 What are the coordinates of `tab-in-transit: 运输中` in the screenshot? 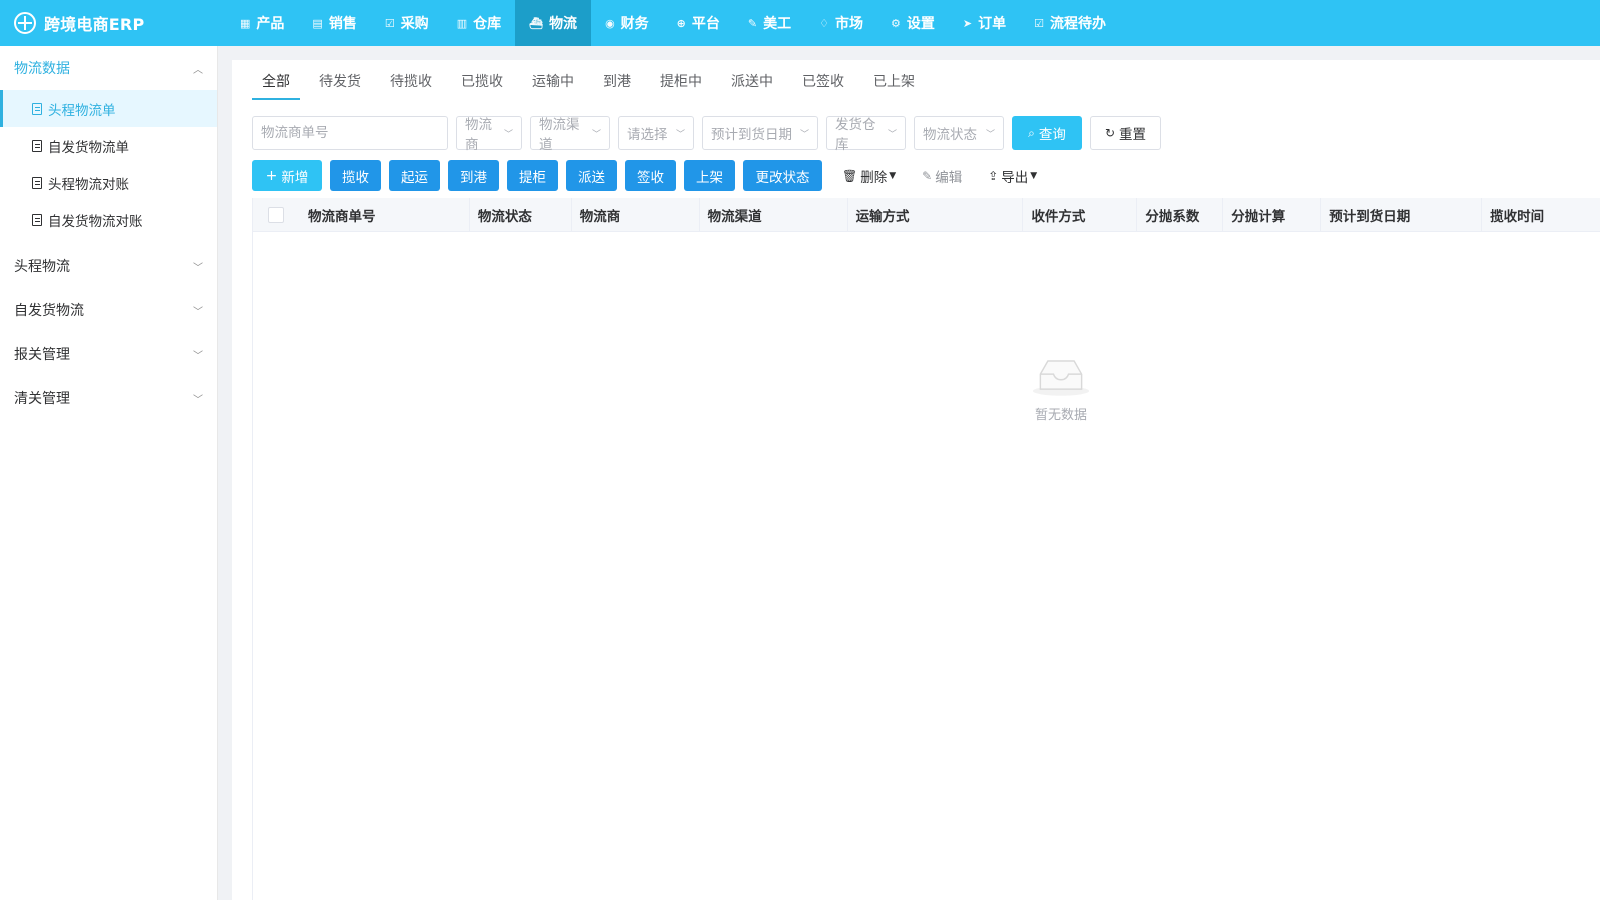 It's located at (553, 86).